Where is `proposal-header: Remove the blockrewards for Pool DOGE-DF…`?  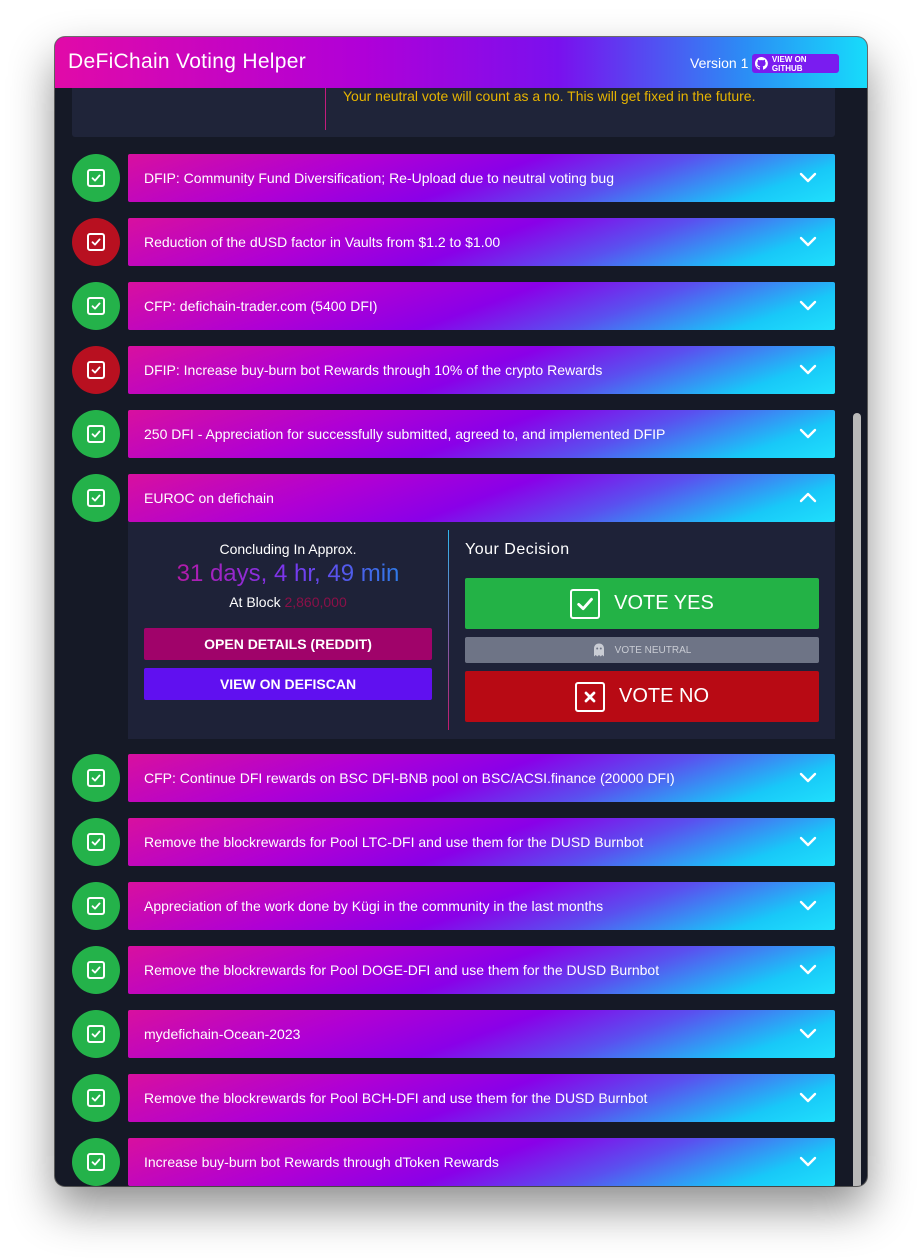
proposal-header: Remove the blockrewards for Pool DOGE-DF… is located at coordinates (481, 970).